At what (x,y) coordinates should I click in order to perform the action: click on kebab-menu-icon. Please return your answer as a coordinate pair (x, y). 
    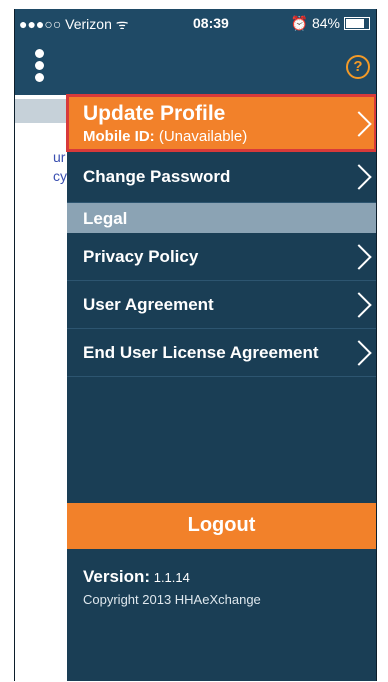
    Looking at the image, I should click on (40, 67).